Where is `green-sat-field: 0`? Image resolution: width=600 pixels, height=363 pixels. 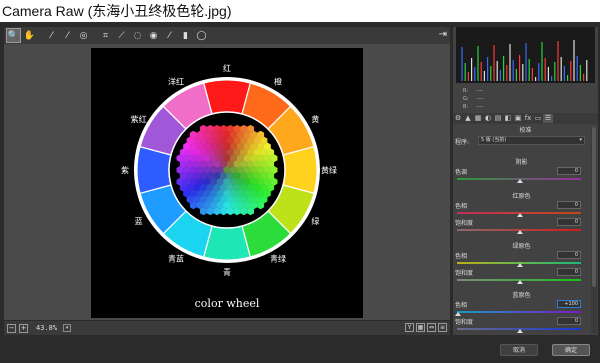 green-sat-field: 0 is located at coordinates (569, 272).